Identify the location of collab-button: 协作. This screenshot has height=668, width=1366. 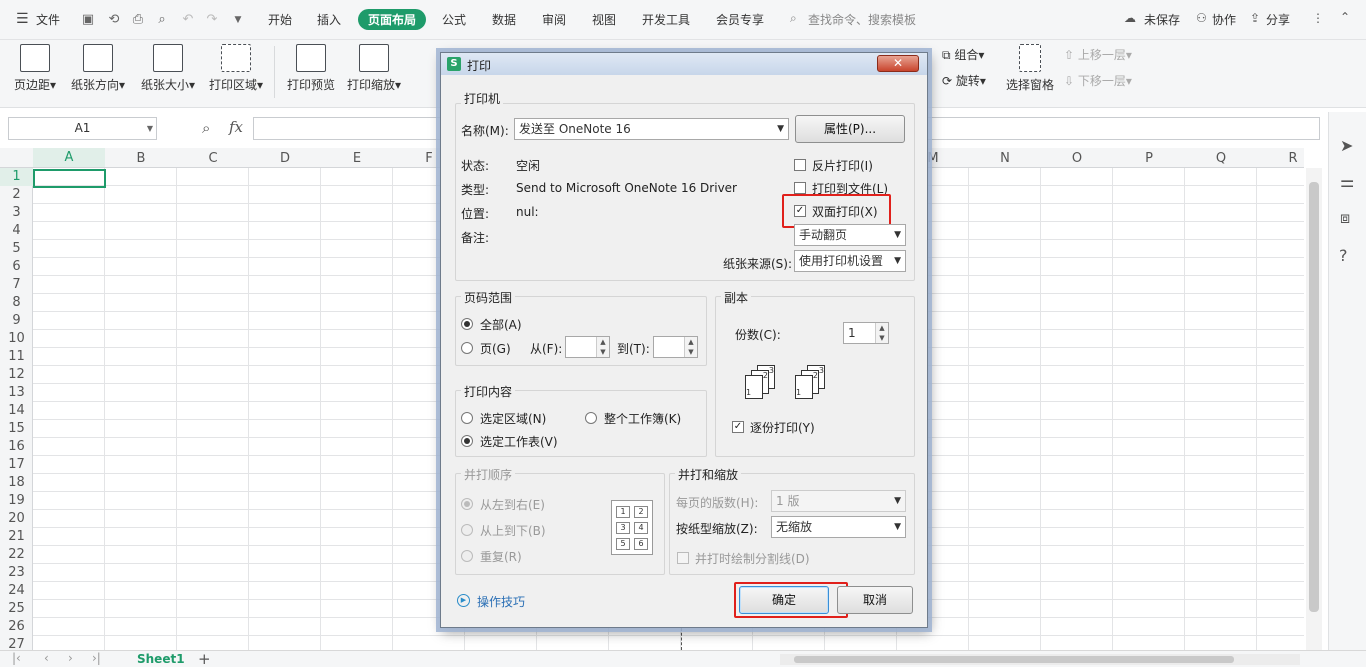
(1224, 19).